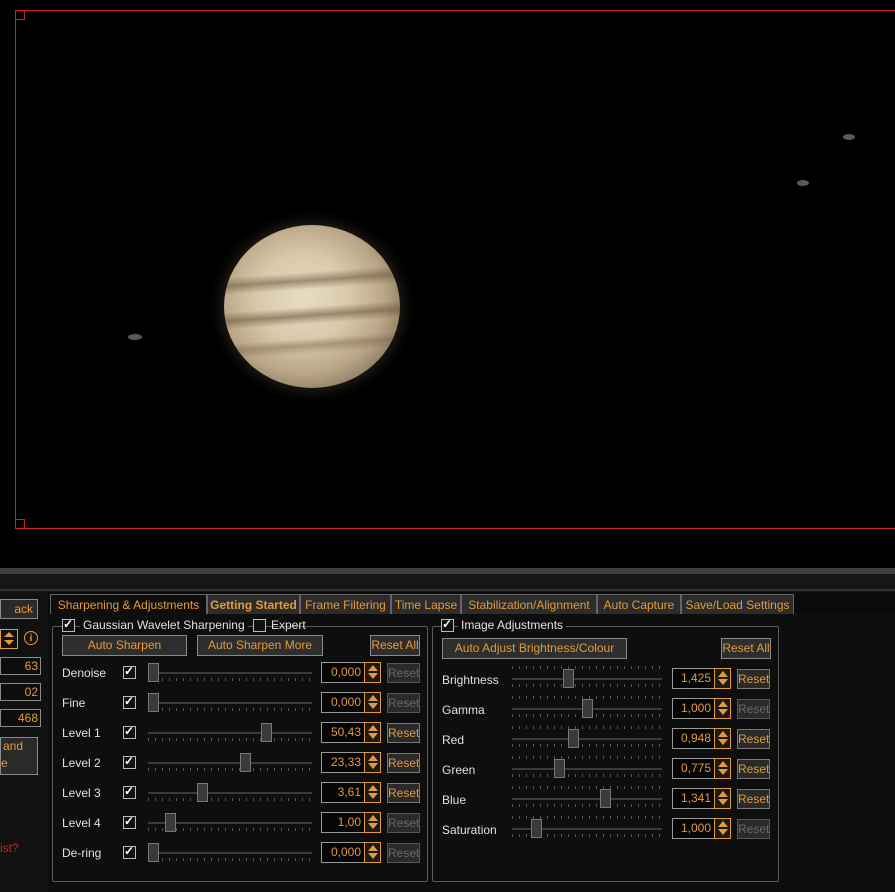 This screenshot has width=895, height=892. I want to click on band-button: and e, so click(19, 756).